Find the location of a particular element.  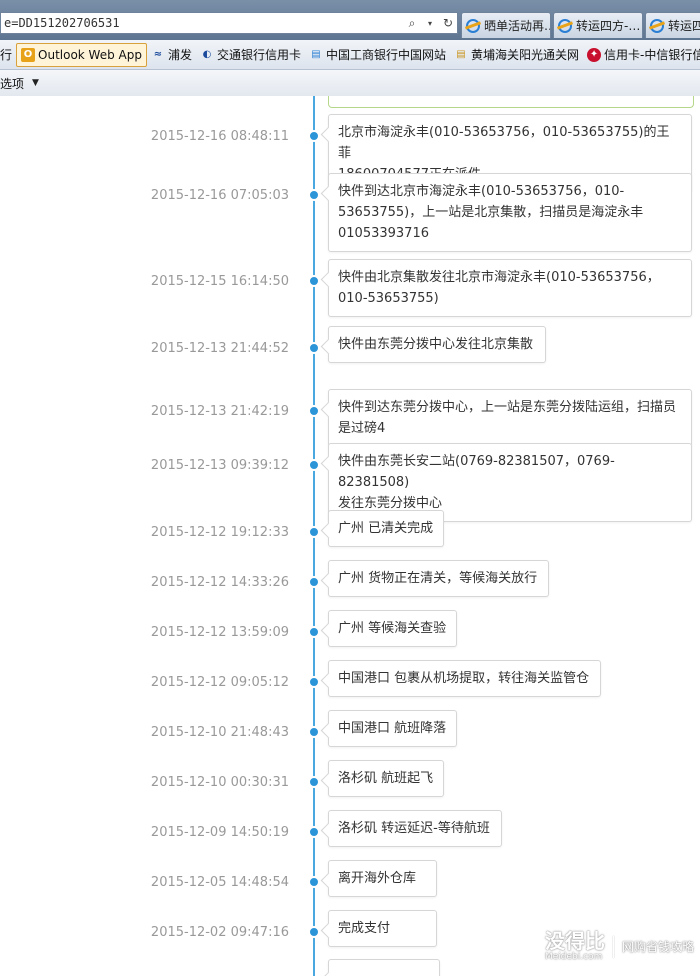

timeline-card: 广州 货物正在清关，等候海关放行 is located at coordinates (438, 578).